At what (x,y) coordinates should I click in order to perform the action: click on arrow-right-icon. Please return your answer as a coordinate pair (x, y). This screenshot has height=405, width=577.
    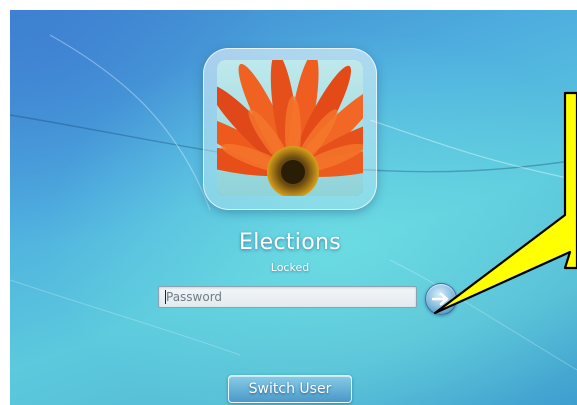
    Looking at the image, I should click on (440, 299).